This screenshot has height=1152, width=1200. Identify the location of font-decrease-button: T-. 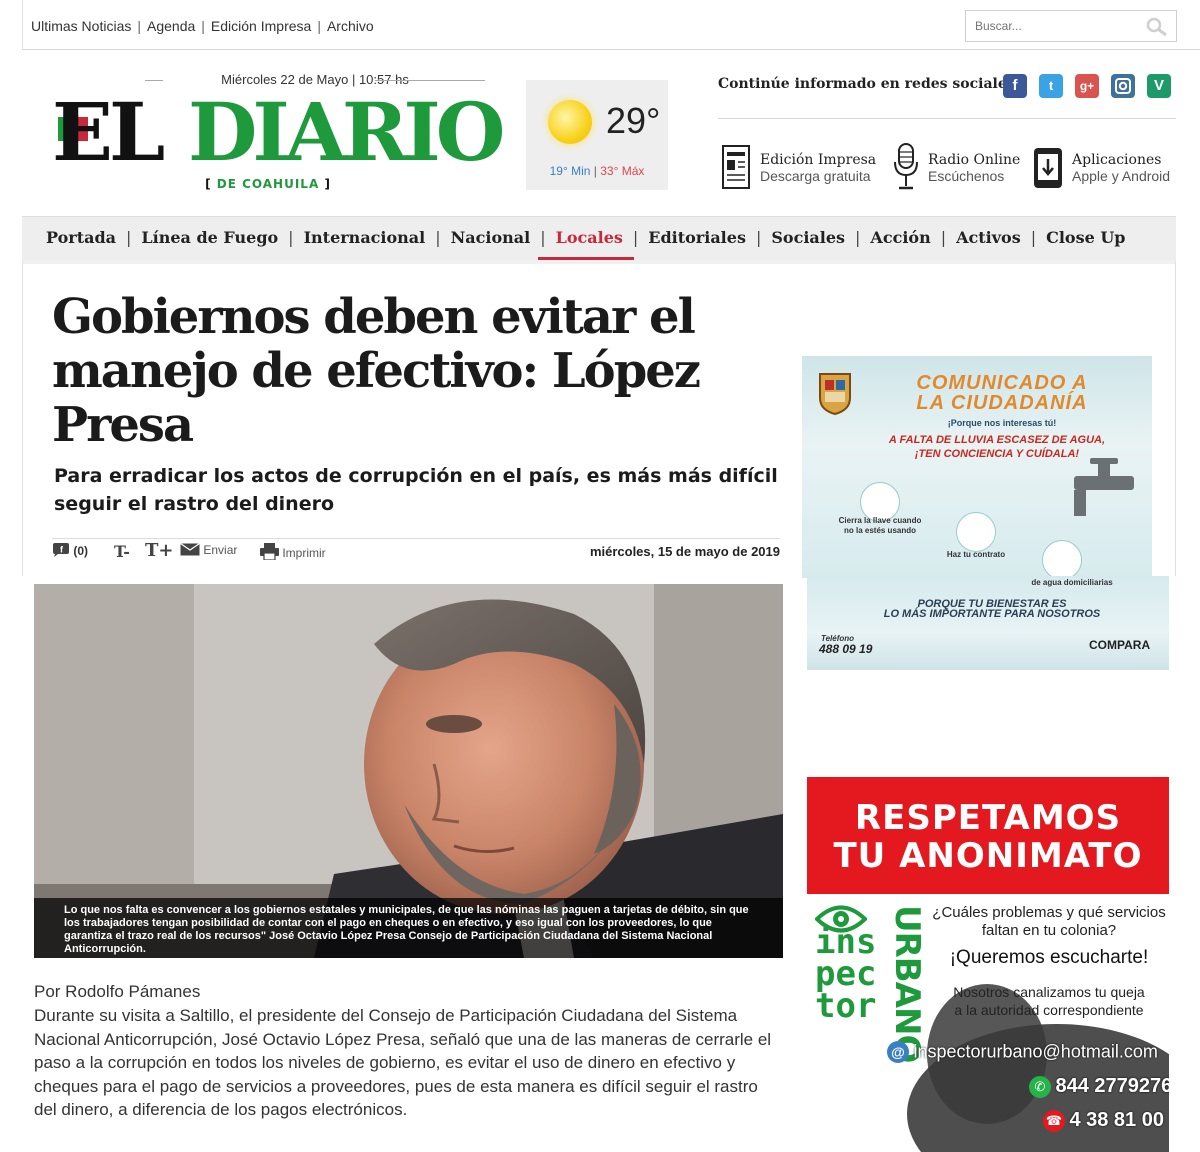
(122, 551).